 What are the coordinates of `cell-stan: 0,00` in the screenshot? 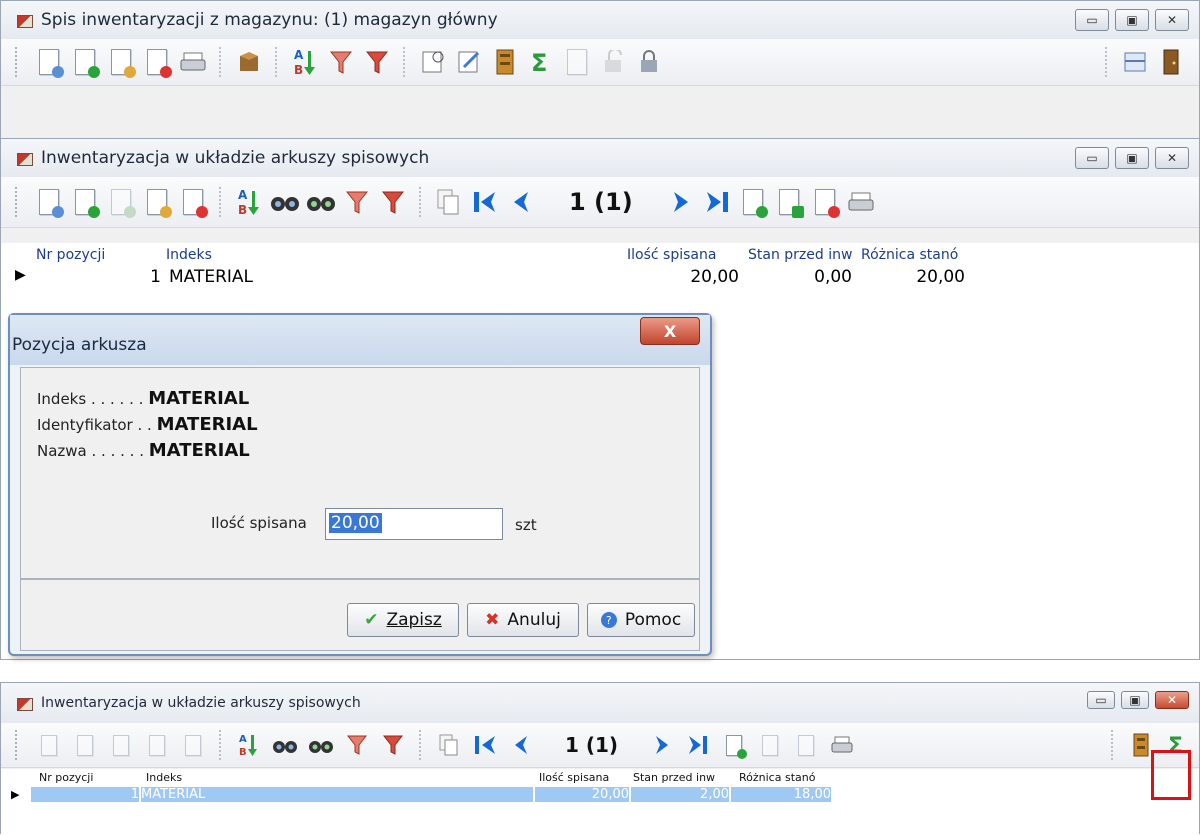 It's located at (833, 277).